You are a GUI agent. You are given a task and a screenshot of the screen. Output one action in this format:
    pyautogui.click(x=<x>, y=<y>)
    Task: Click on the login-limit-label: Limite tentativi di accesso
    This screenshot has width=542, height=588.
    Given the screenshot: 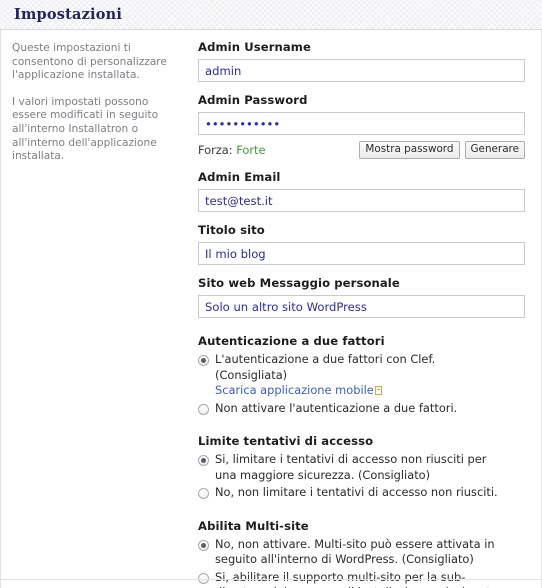 What is the action you would take?
    pyautogui.click(x=286, y=441)
    